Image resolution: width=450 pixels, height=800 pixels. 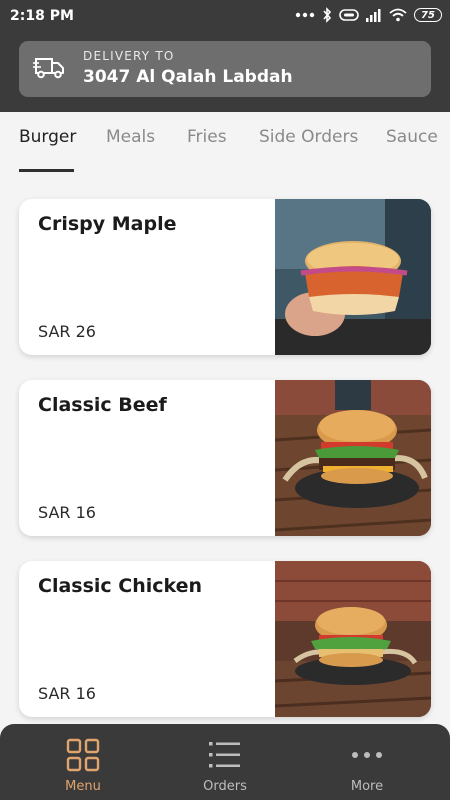 What do you see at coordinates (48, 68) in the screenshot?
I see `delivery-truck-icon` at bounding box center [48, 68].